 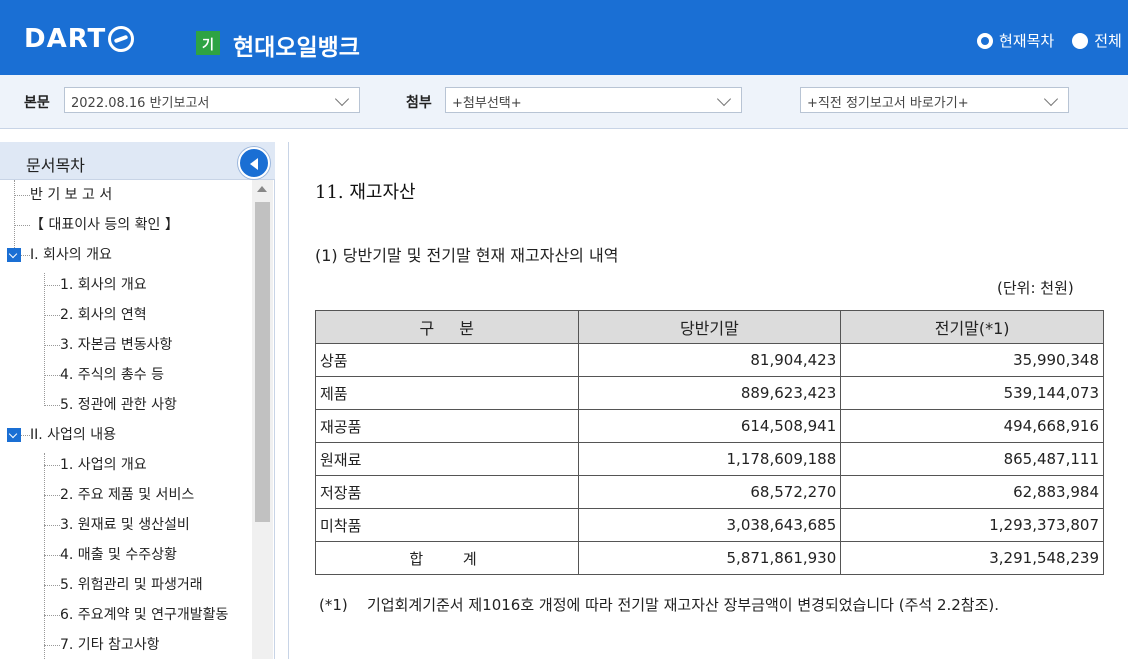 What do you see at coordinates (1108, 40) in the screenshot?
I see `radio-all-toc-label: 전체` at bounding box center [1108, 40].